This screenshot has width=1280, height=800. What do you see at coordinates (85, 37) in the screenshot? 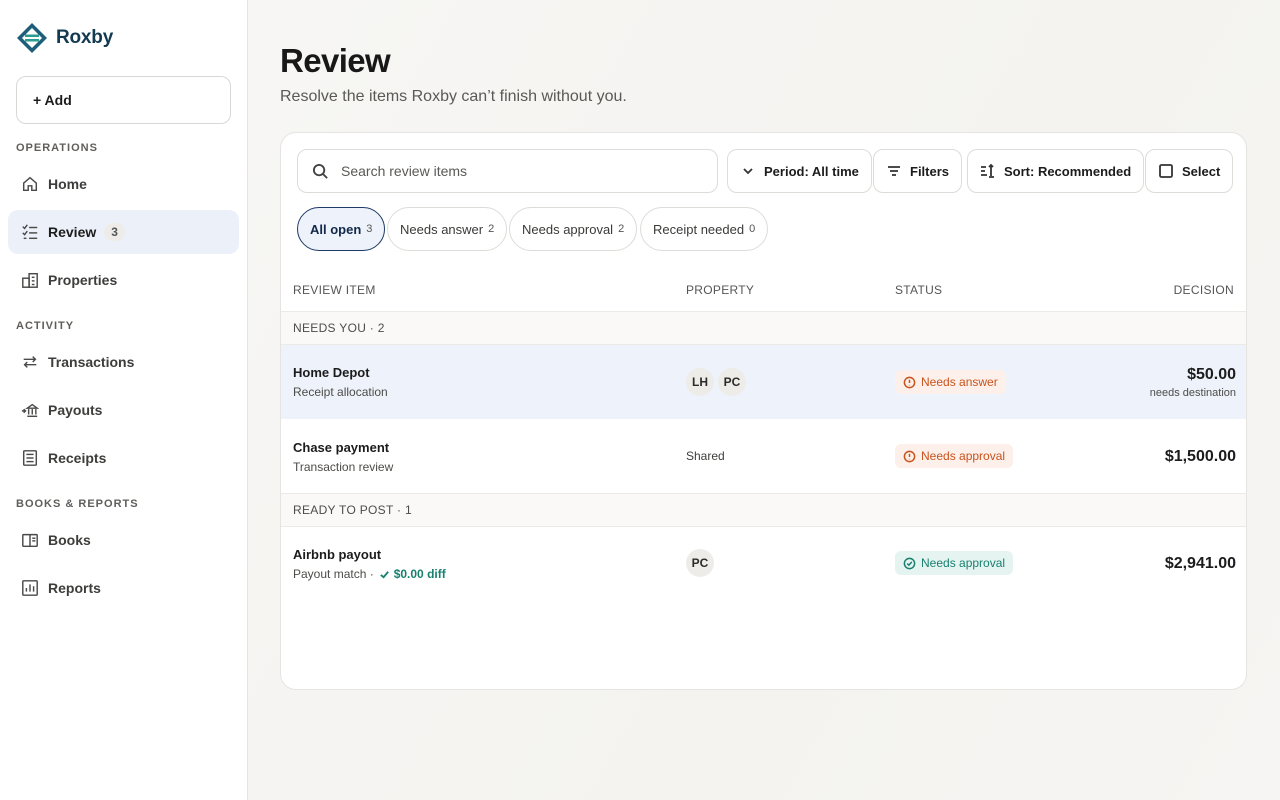
I see `brand-name: Roxby` at bounding box center [85, 37].